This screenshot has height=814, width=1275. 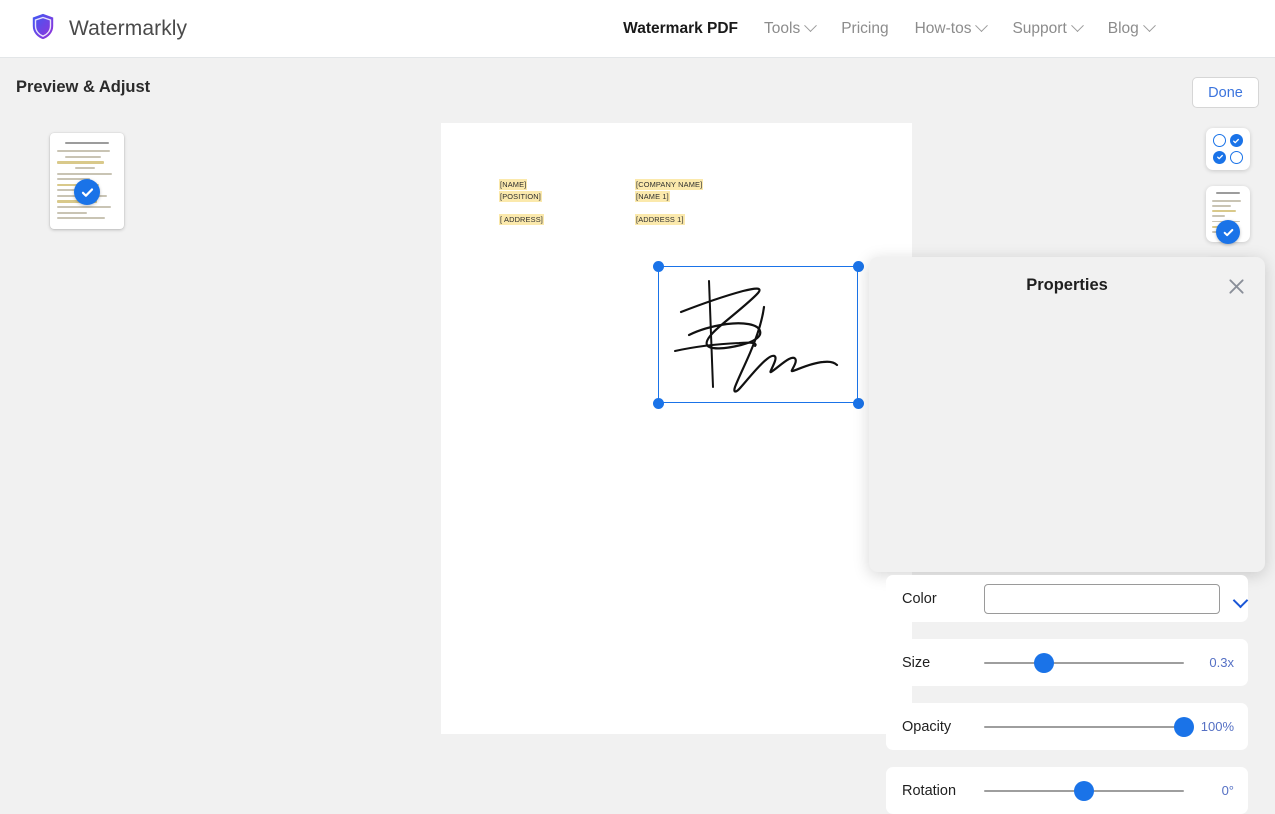 I want to click on document-thumbnail, so click(x=91, y=185).